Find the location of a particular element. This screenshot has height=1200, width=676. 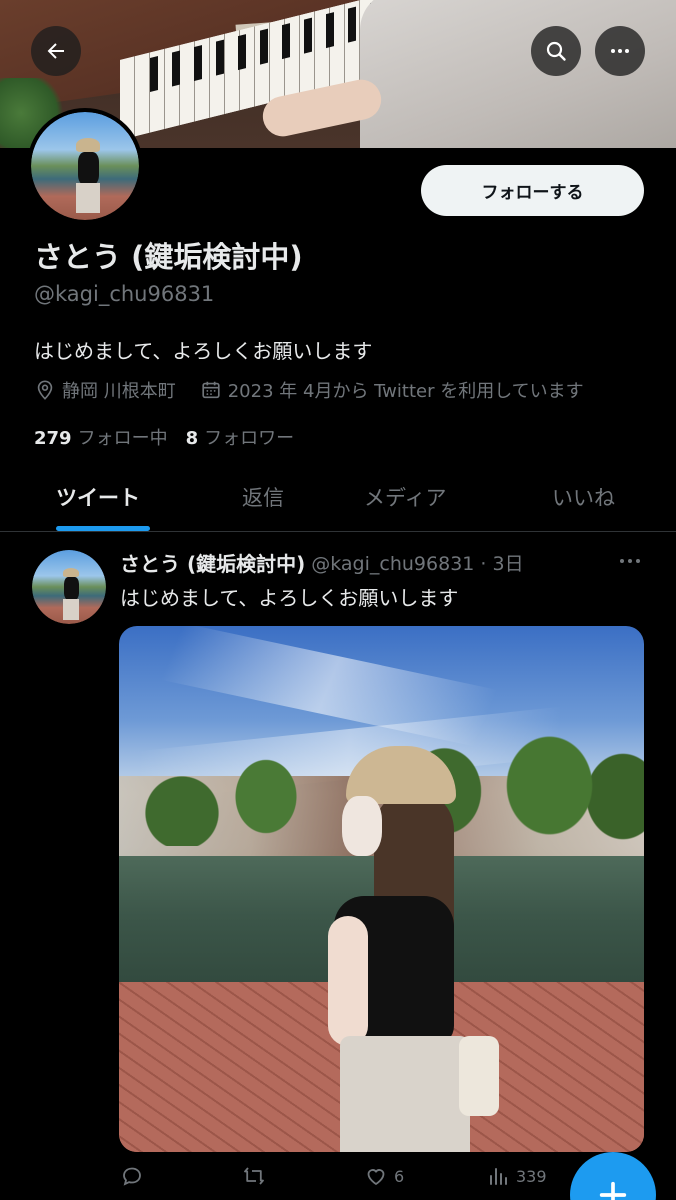

tweet-avatar is located at coordinates (69, 587).